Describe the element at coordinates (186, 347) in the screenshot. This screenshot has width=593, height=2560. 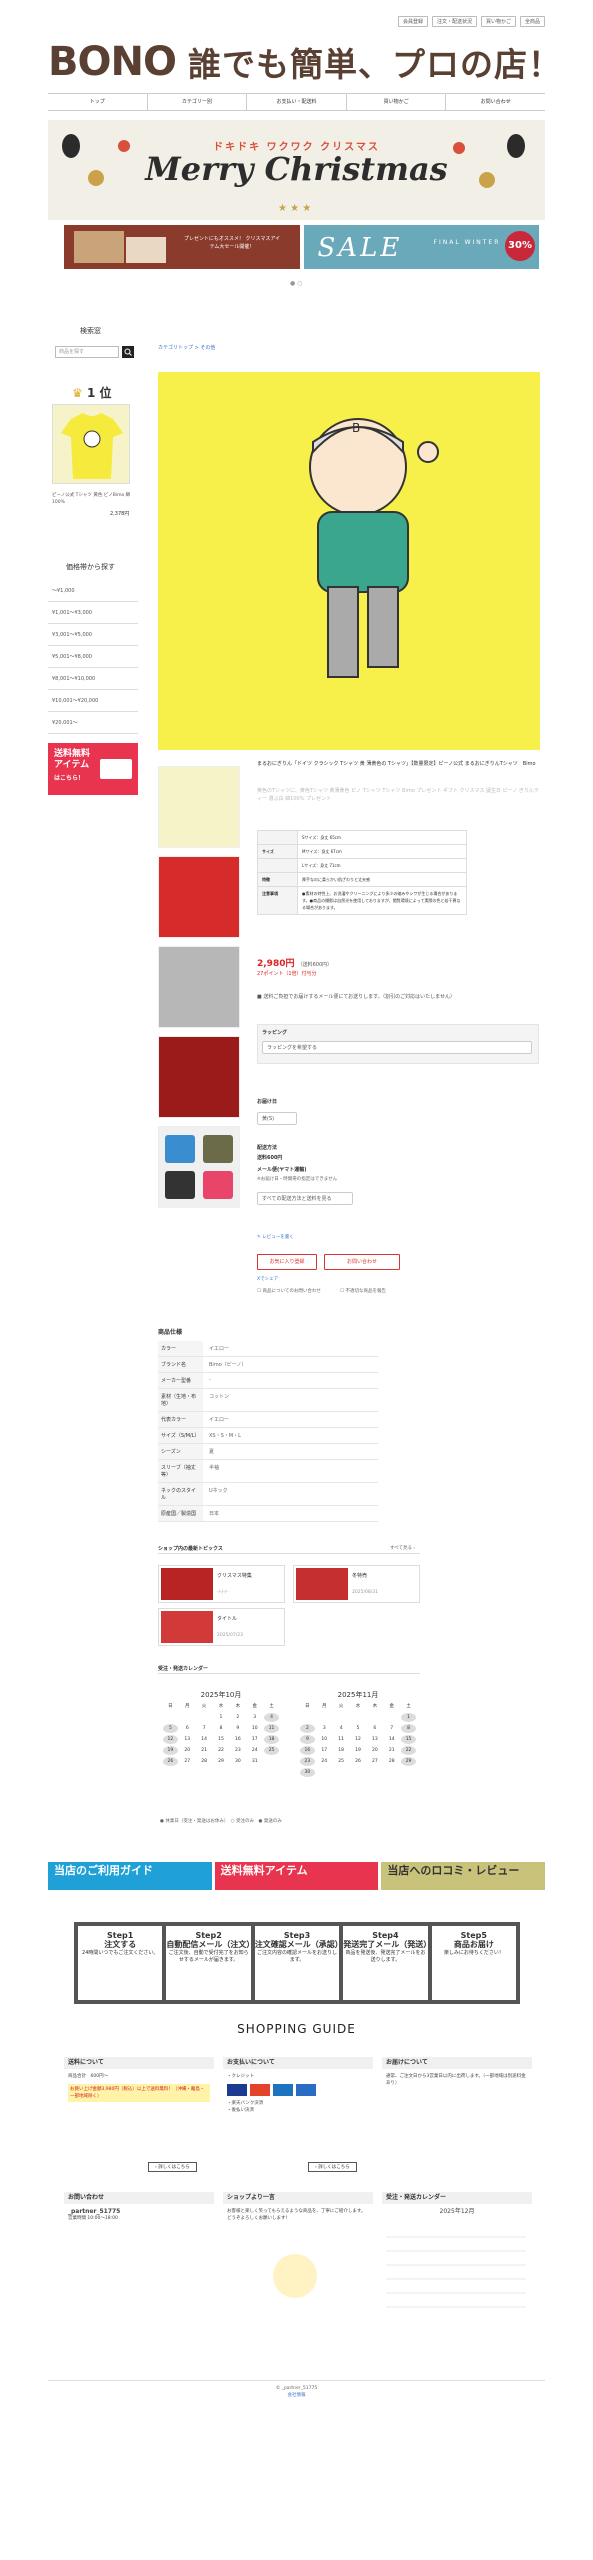
I see `breadcrumb: カテゴリトップ > その他` at that location.